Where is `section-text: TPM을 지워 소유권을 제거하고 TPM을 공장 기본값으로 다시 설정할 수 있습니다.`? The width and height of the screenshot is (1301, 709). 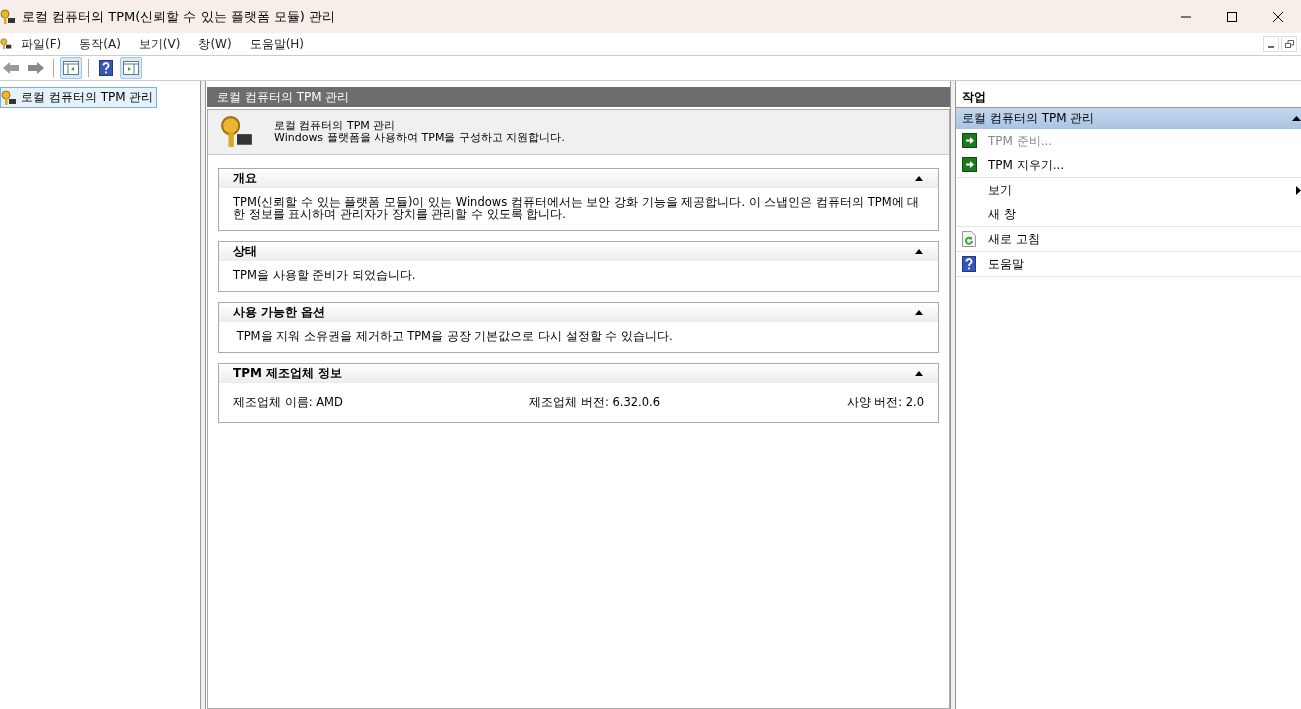 section-text: TPM을 지워 소유권을 제거하고 TPM을 공장 기본값으로 다시 설정할 수 있습니다. is located at coordinates (454, 336).